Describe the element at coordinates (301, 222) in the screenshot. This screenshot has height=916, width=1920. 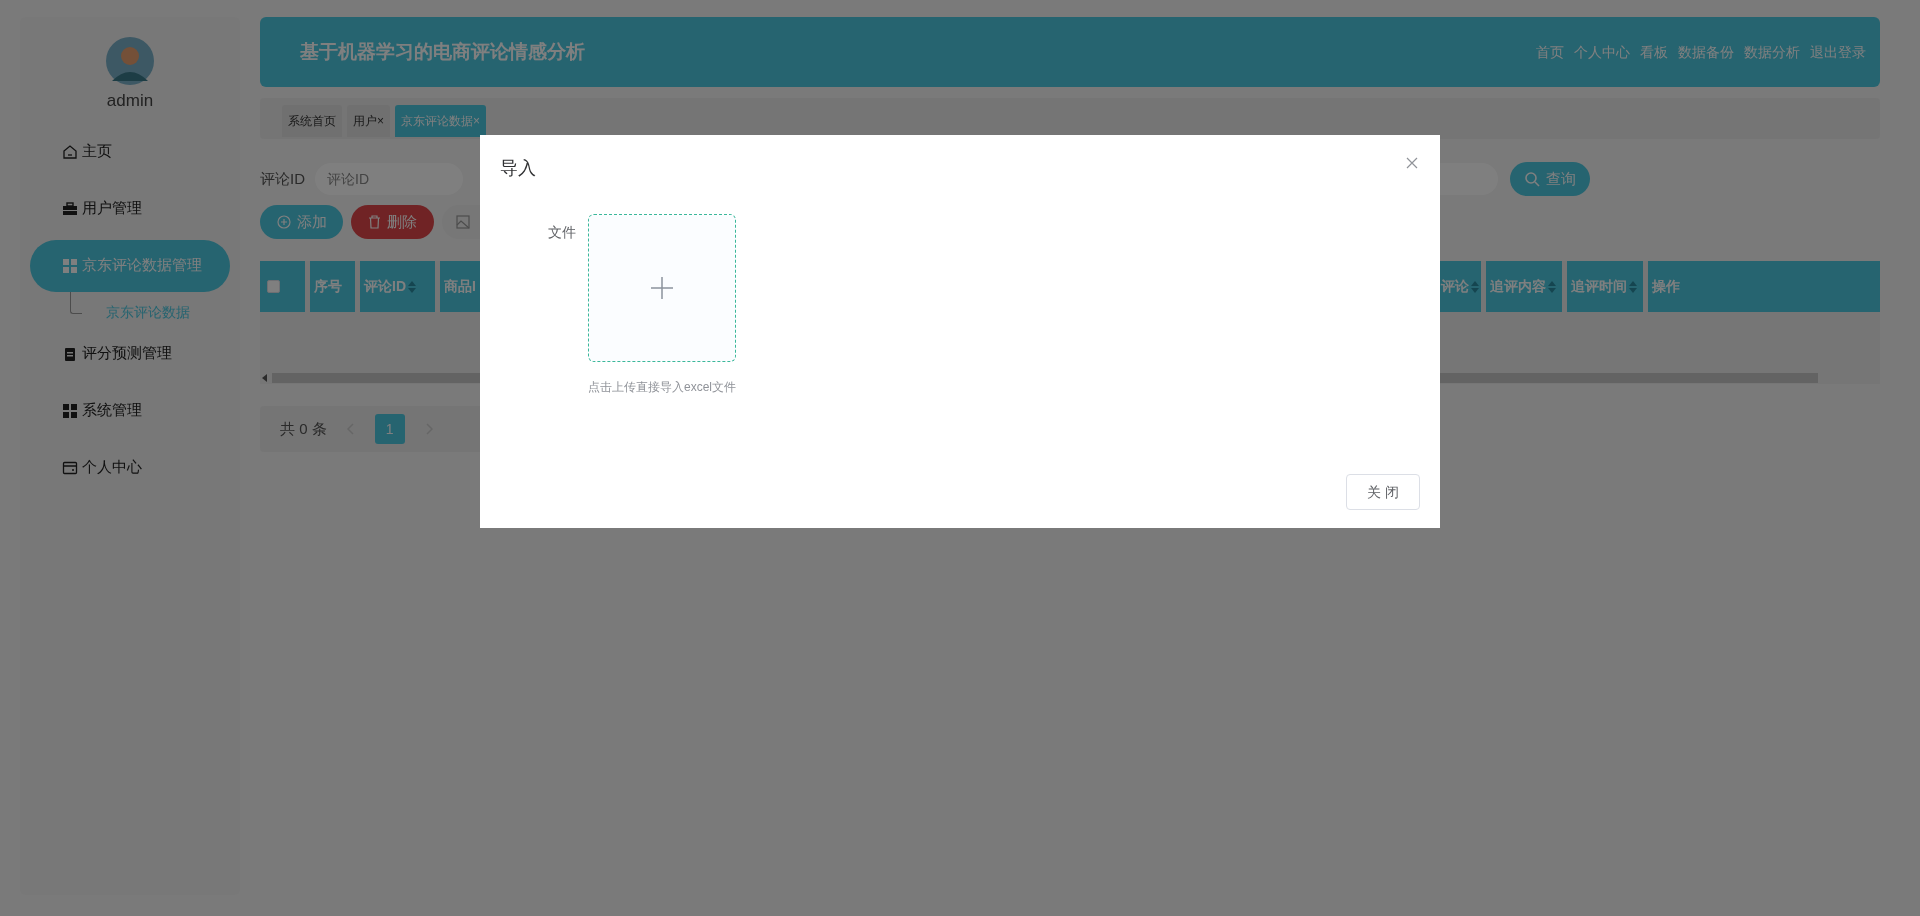
I see `add-button: 添加` at that location.